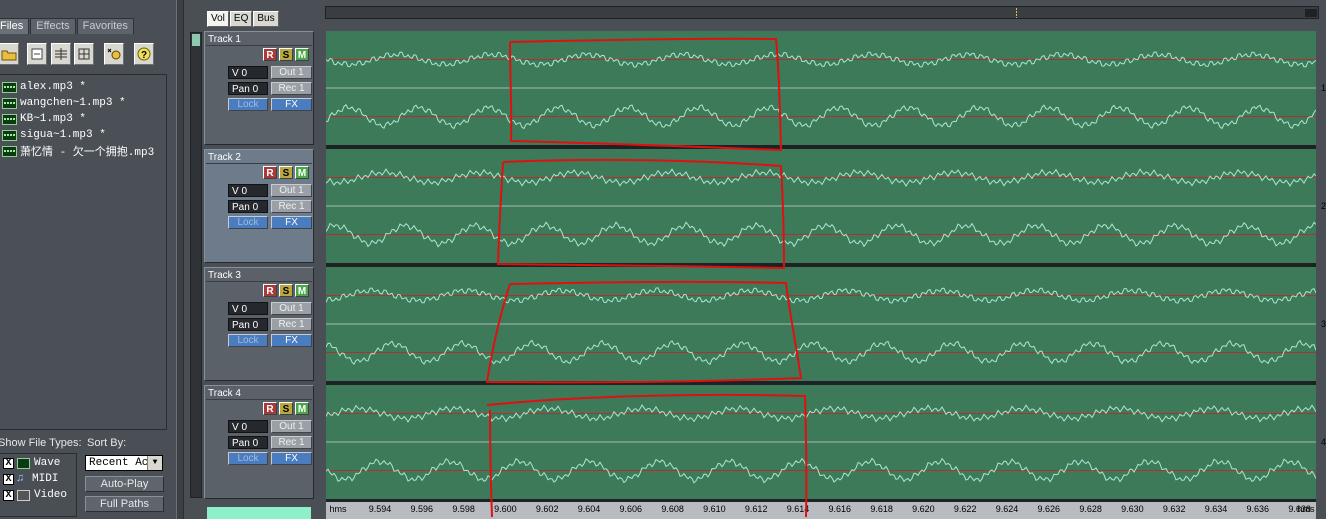  What do you see at coordinates (83, 119) in the screenshot?
I see `file-item: KB~1.mp3 *` at bounding box center [83, 119].